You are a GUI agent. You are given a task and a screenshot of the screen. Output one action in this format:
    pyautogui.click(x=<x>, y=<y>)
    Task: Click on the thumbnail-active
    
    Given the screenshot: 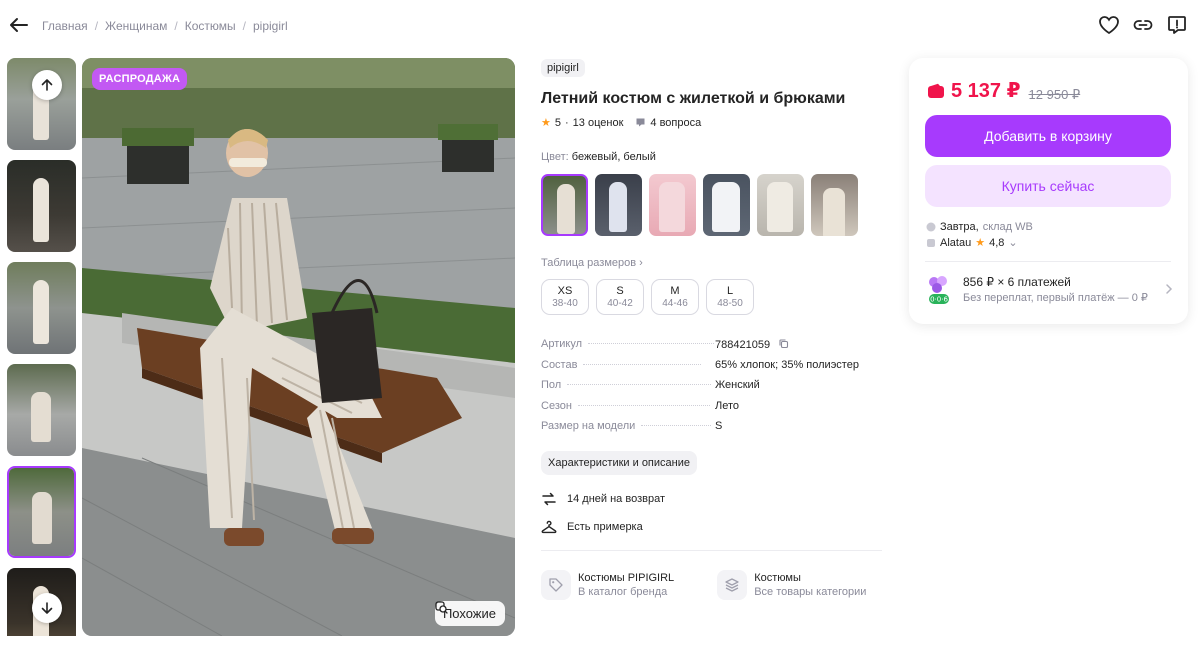 What is the action you would take?
    pyautogui.click(x=41, y=512)
    